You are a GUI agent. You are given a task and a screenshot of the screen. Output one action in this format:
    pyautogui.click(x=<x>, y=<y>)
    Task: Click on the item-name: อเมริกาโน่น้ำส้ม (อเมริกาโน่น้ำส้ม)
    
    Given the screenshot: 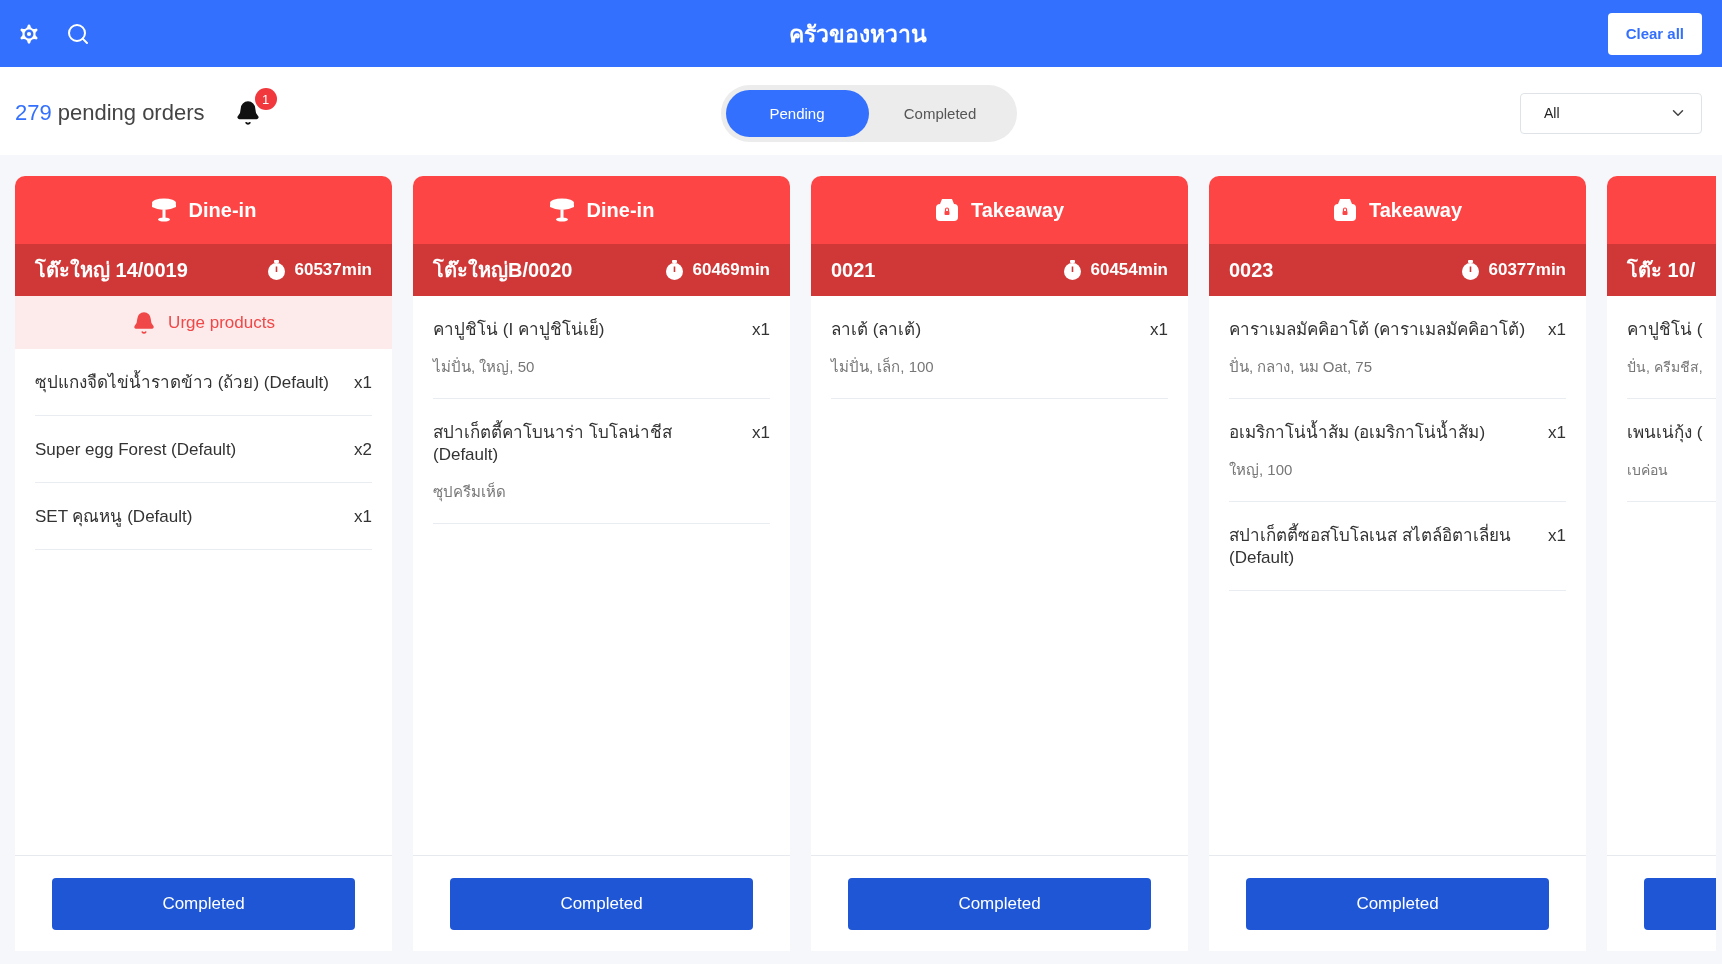 What is the action you would take?
    pyautogui.click(x=1357, y=433)
    